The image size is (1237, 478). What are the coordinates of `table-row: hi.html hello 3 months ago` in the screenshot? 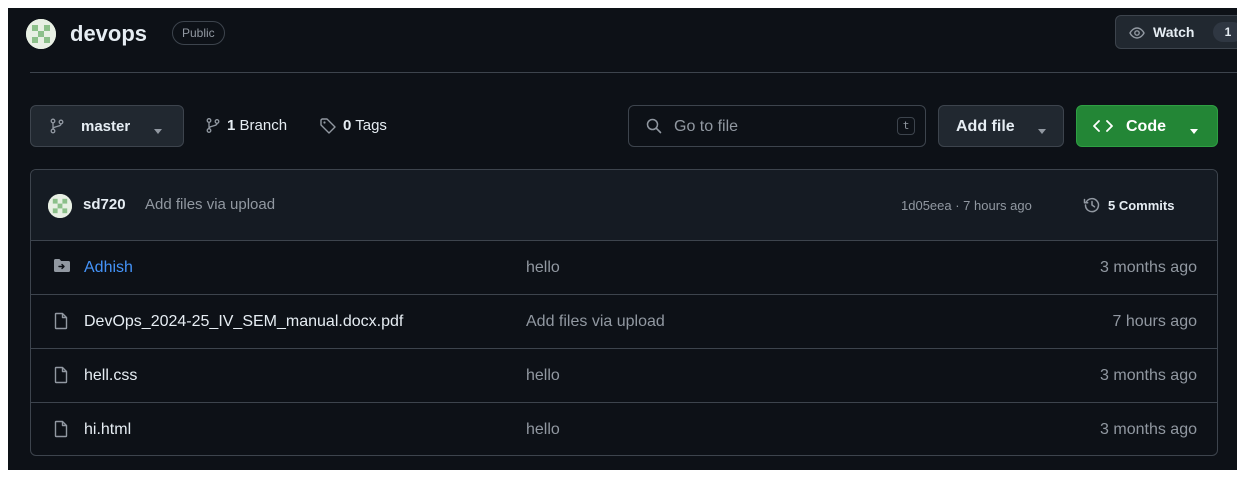 It's located at (624, 429).